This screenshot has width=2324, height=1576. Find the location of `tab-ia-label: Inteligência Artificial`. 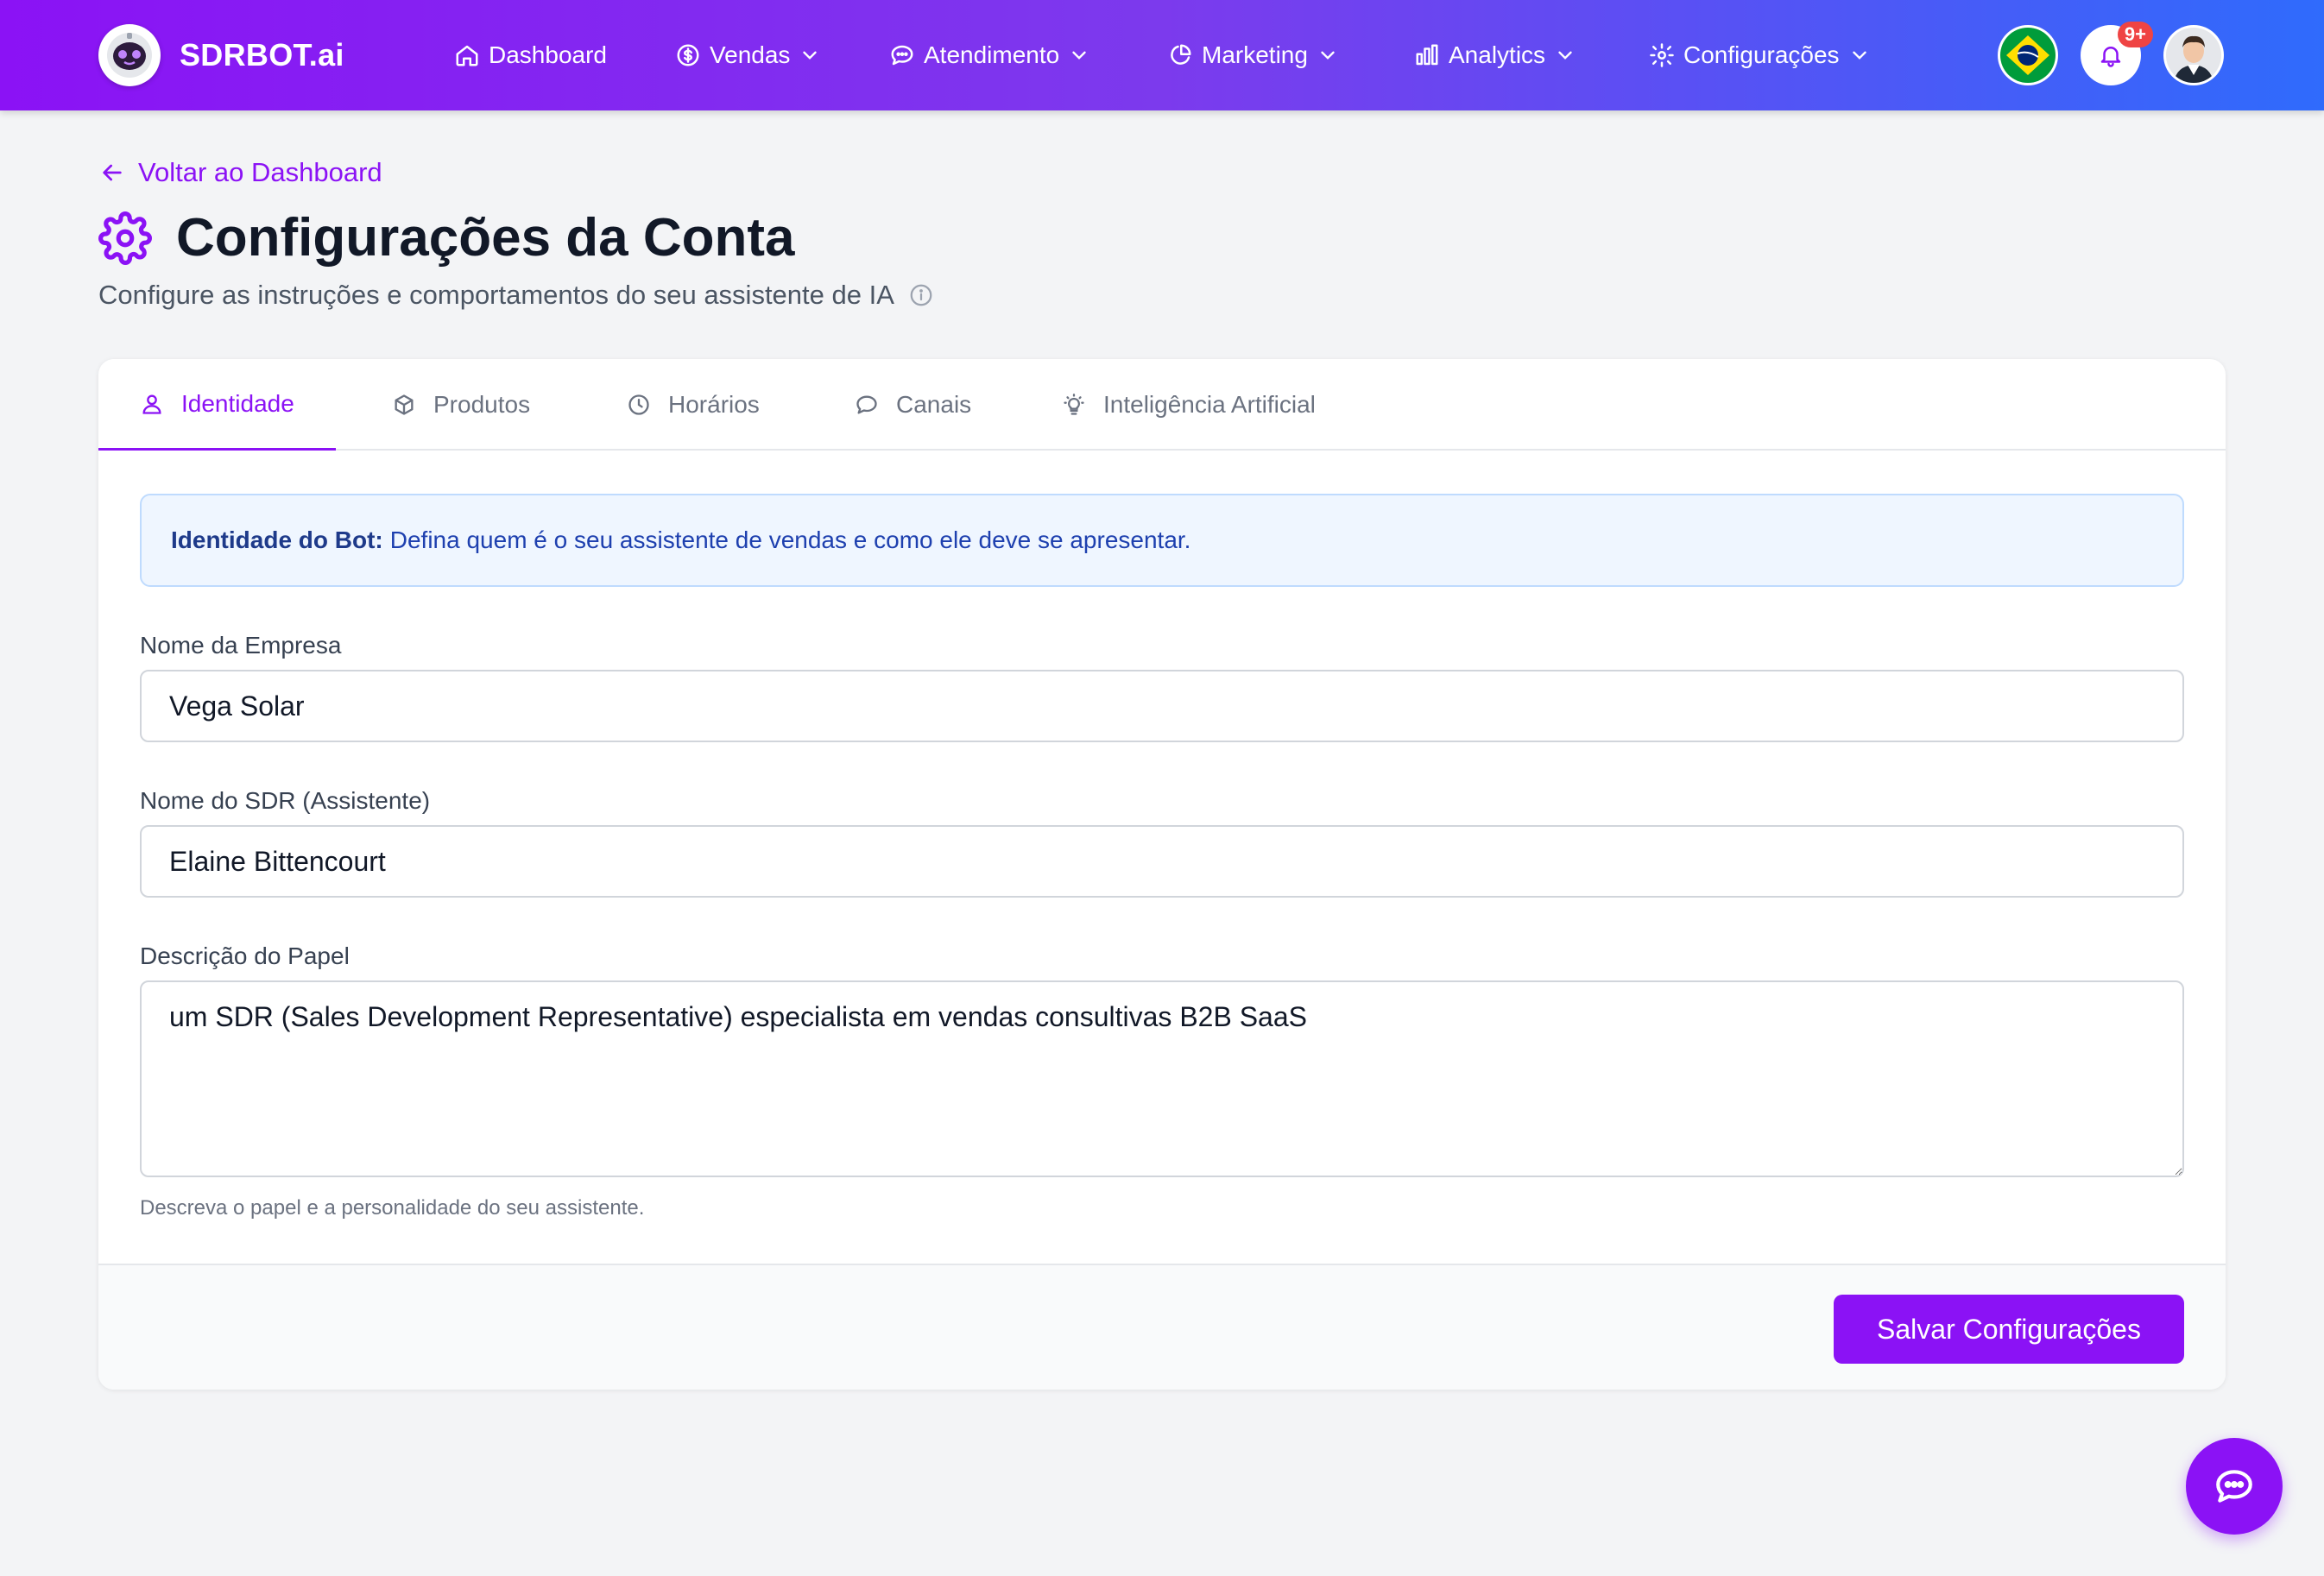

tab-ia-label: Inteligência Artificial is located at coordinates (1209, 404).